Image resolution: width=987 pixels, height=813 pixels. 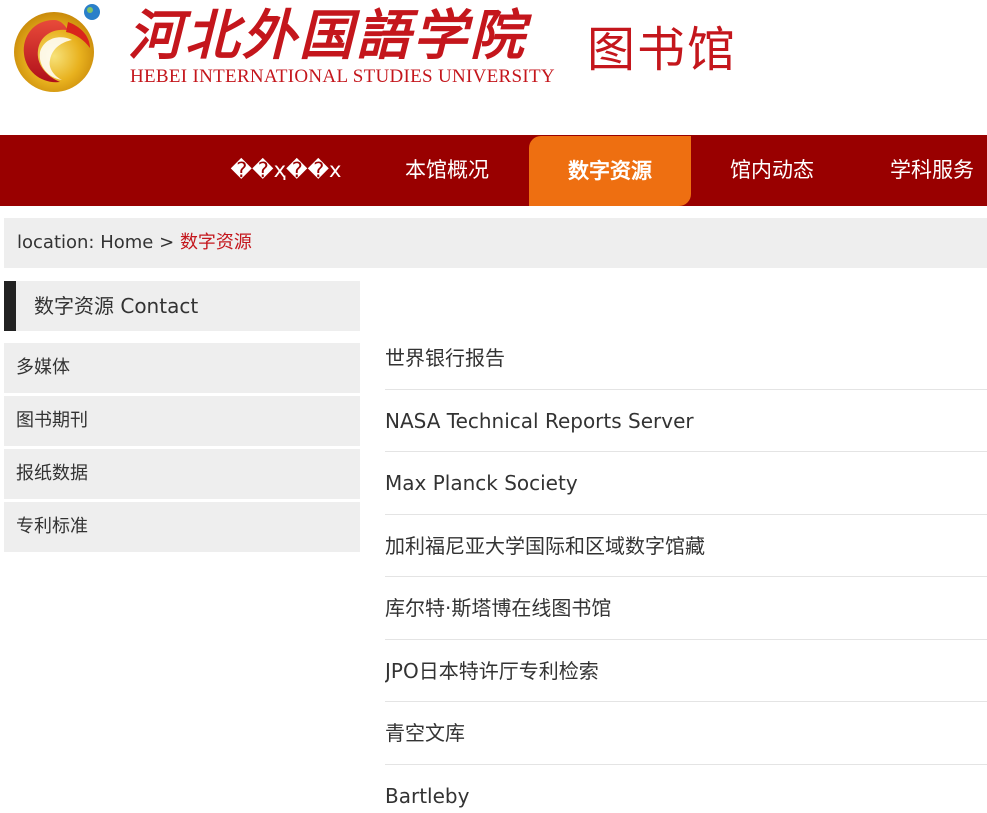 I want to click on school-name-en: HEBEI INTERNATIONAL STUDIES UNIVERSITY, so click(x=342, y=76).